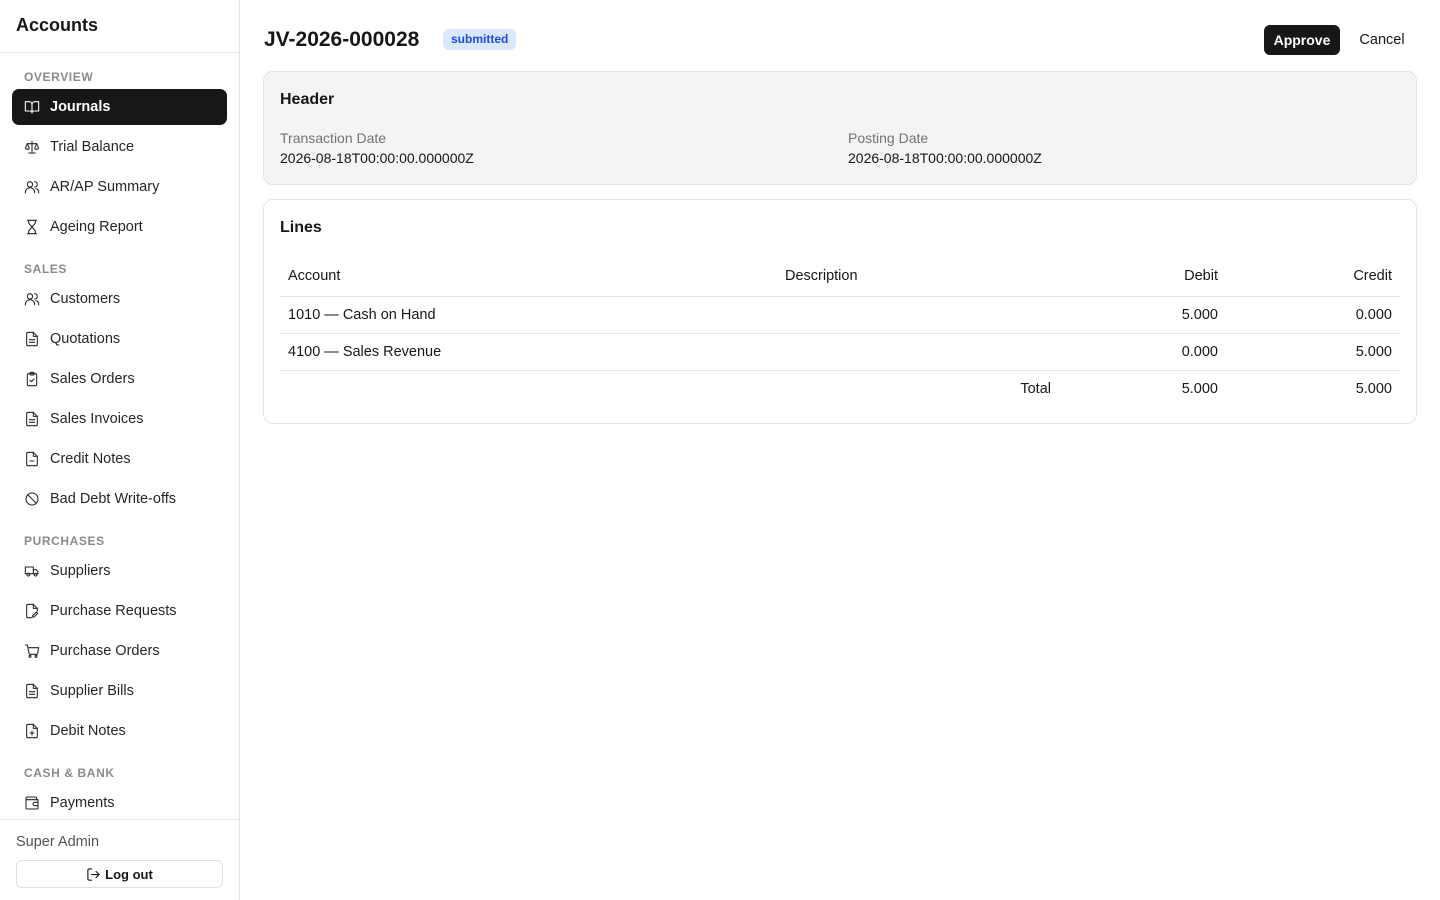 The height and width of the screenshot is (900, 1440). What do you see at coordinates (85, 299) in the screenshot?
I see `sidebar-item-label: Customers` at bounding box center [85, 299].